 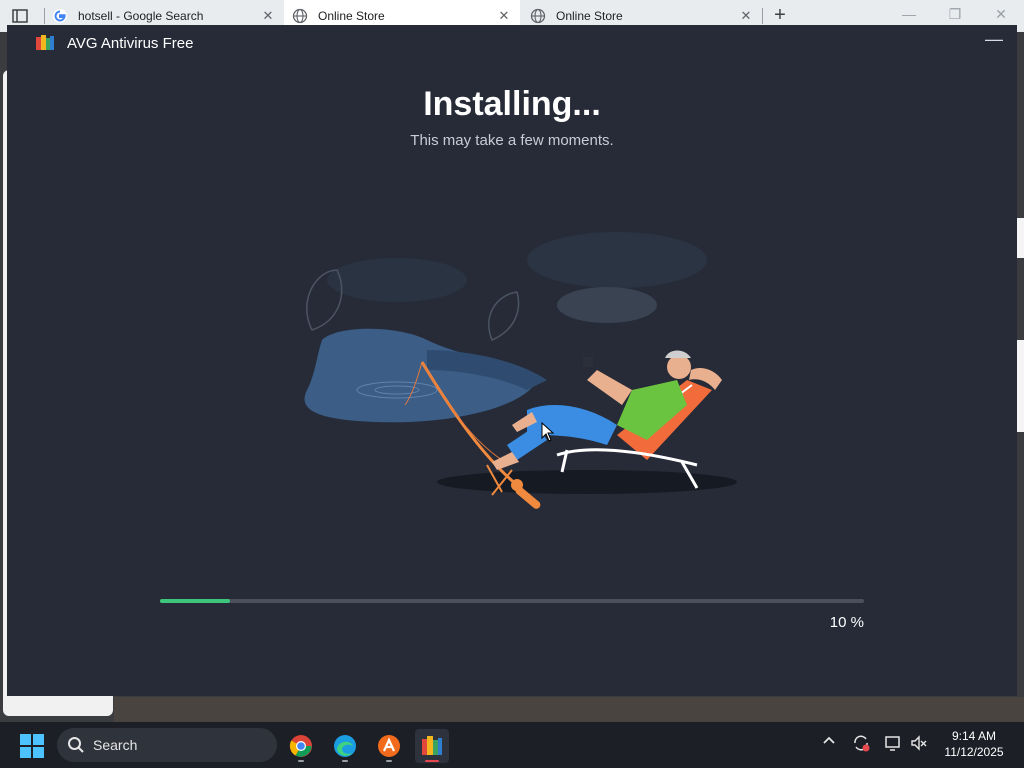 What do you see at coordinates (60, 16) in the screenshot?
I see `google-g-icon` at bounding box center [60, 16].